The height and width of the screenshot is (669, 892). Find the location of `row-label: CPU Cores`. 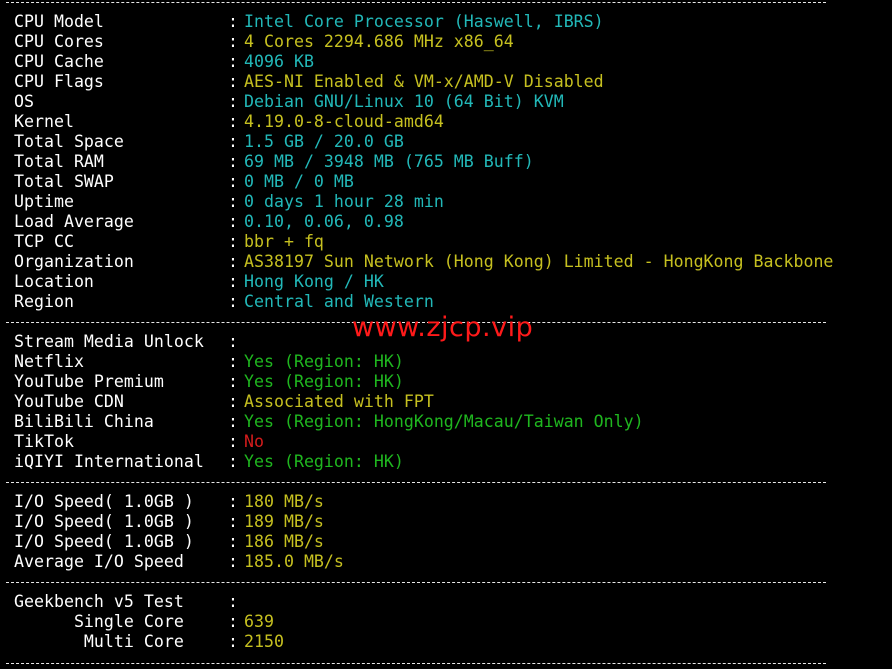

row-label: CPU Cores is located at coordinates (59, 41).